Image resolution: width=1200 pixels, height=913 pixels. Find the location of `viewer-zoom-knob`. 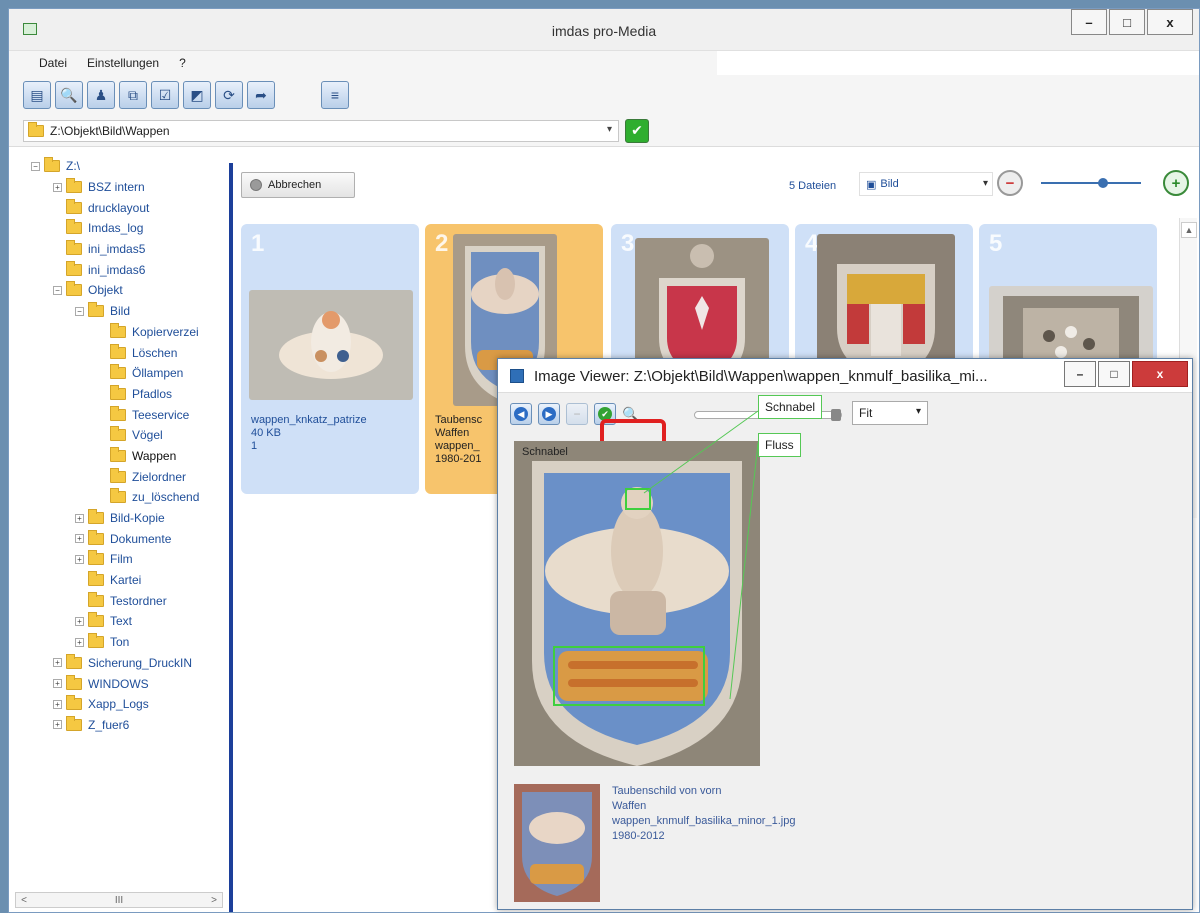

viewer-zoom-knob is located at coordinates (835, 415).